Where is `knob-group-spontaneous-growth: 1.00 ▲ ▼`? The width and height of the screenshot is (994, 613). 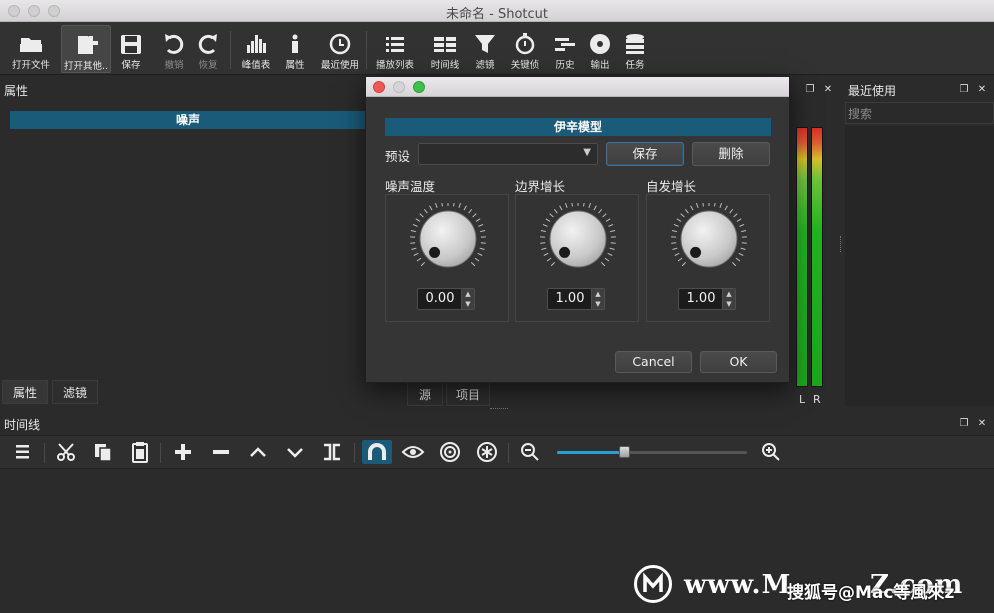
knob-group-spontaneous-growth: 1.00 ▲ ▼ is located at coordinates (708, 258).